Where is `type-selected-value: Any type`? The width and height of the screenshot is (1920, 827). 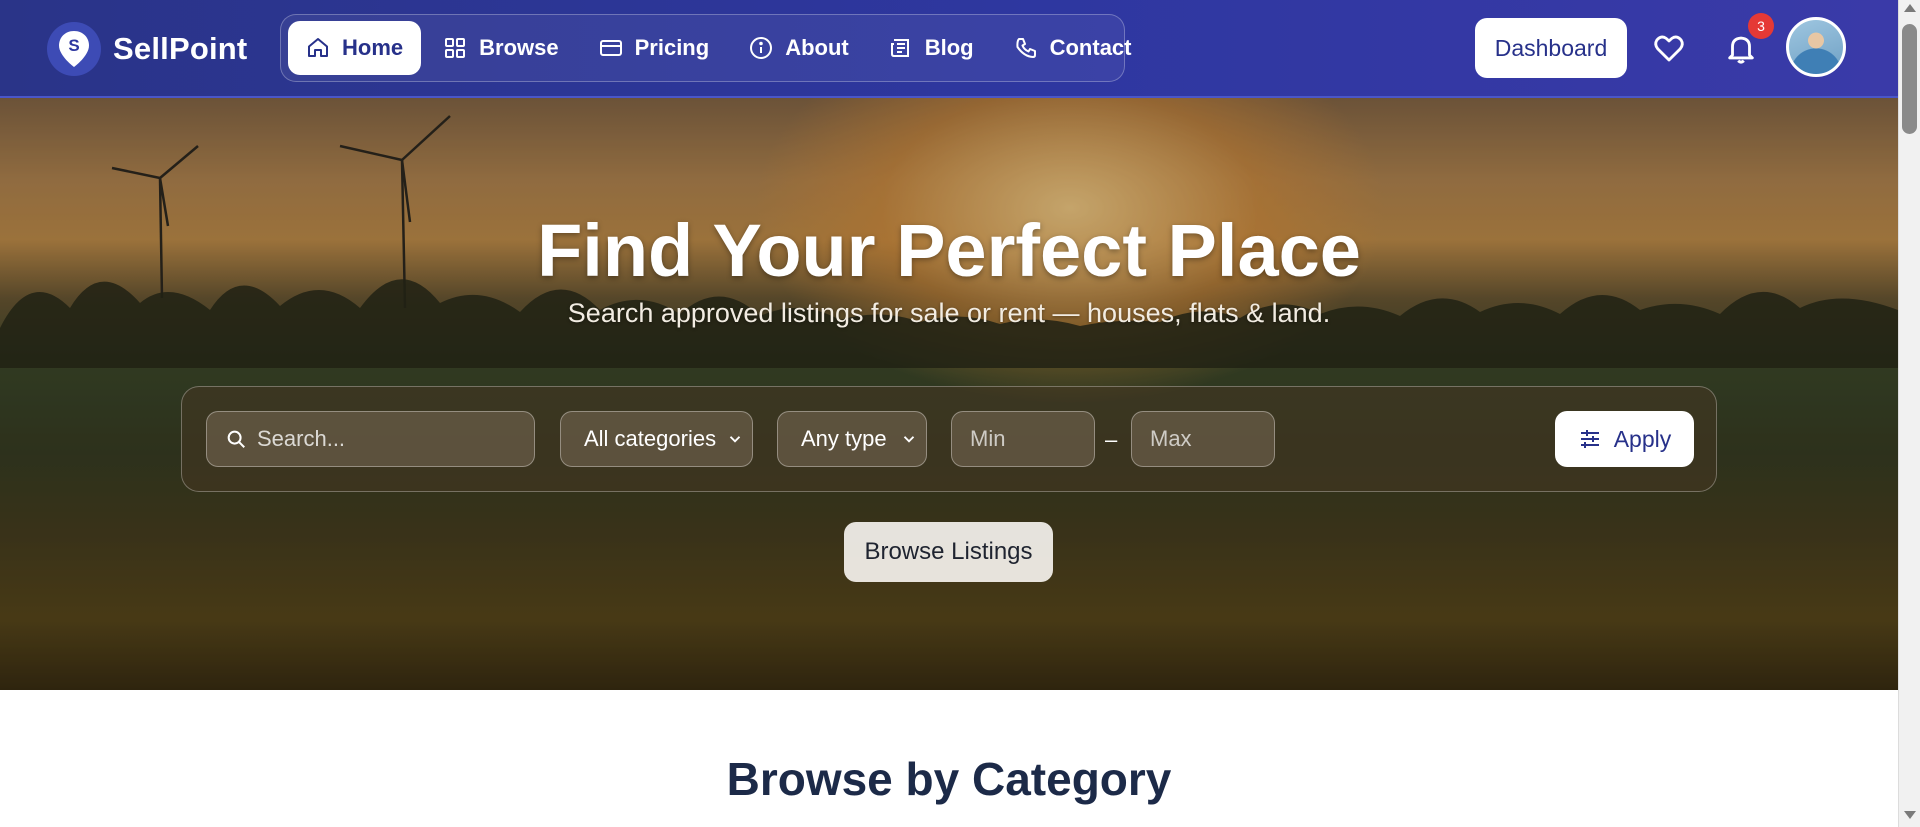
type-selected-value: Any type is located at coordinates (844, 438).